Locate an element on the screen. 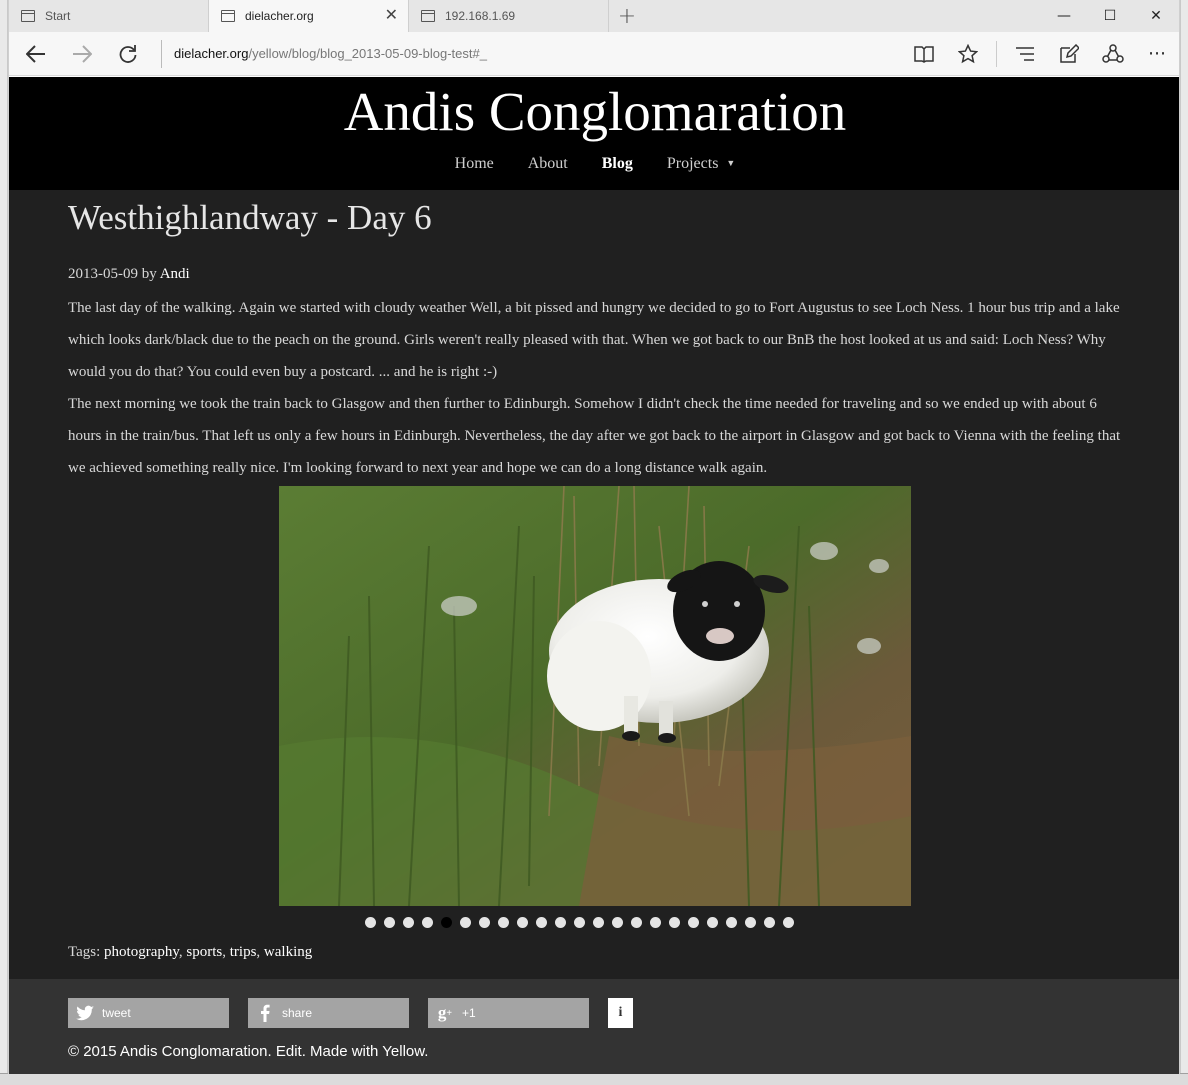 Image resolution: width=1188 pixels, height=1085 pixels. google-plus-button: g + +1 is located at coordinates (508, 1013).